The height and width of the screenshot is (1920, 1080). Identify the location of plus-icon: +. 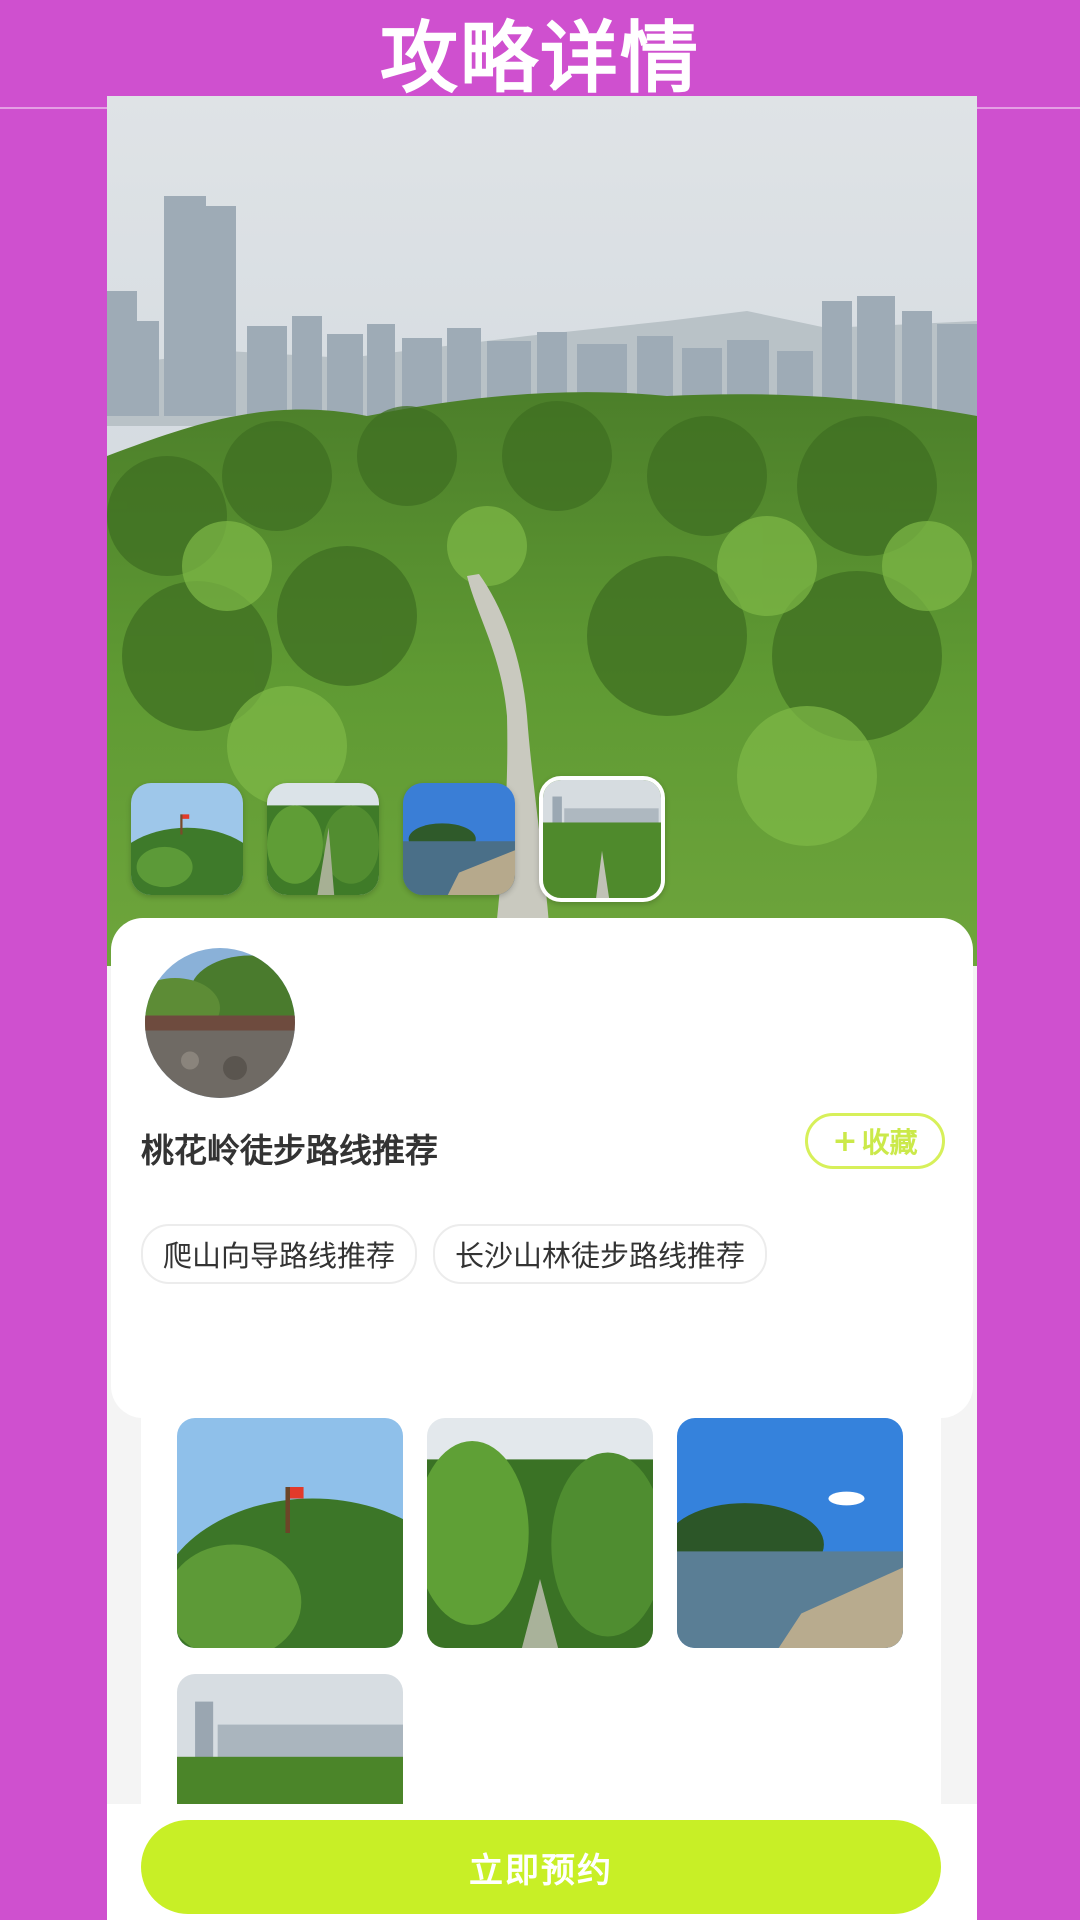
(845, 1141).